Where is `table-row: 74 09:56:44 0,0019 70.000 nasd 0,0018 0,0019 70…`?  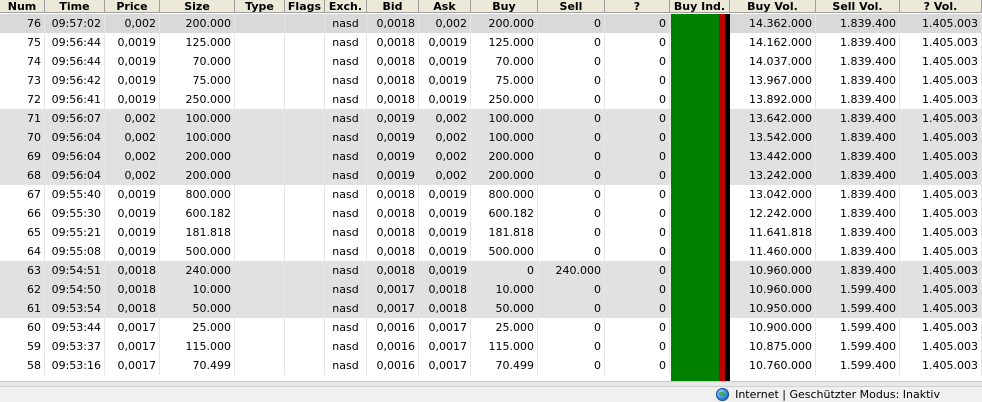 table-row: 74 09:56:44 0,0019 70.000 nasd 0,0018 0,0019 70… is located at coordinates (491, 61).